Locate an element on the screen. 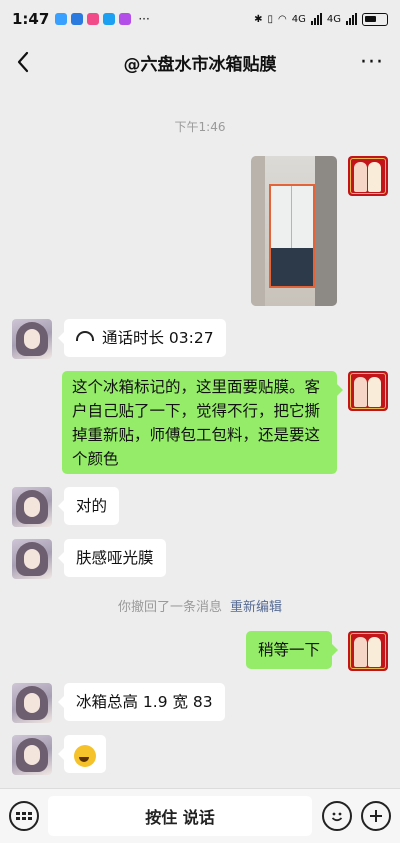 This screenshot has height=843, width=400. chat-title: @六盘水市冰箱贴膜 is located at coordinates (200, 64).